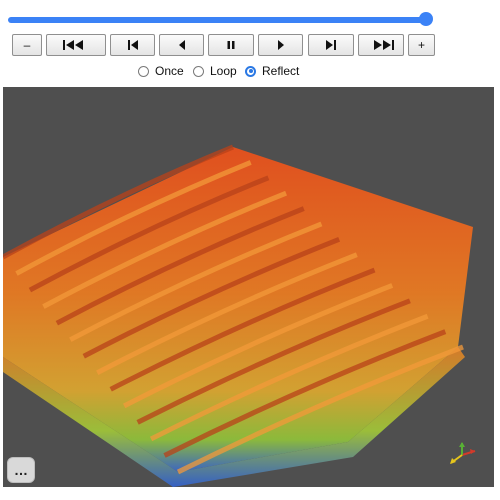 The width and height of the screenshot is (500, 500). I want to click on slower-button: –, so click(27, 45).